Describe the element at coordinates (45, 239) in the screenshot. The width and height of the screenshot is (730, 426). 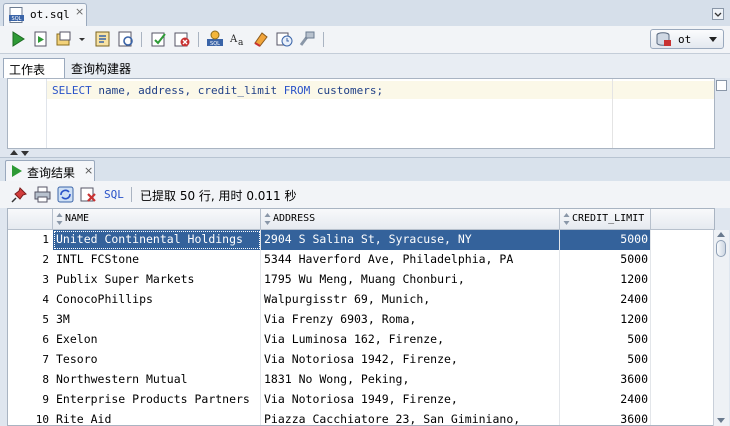
I see `row-number: 1` at that location.